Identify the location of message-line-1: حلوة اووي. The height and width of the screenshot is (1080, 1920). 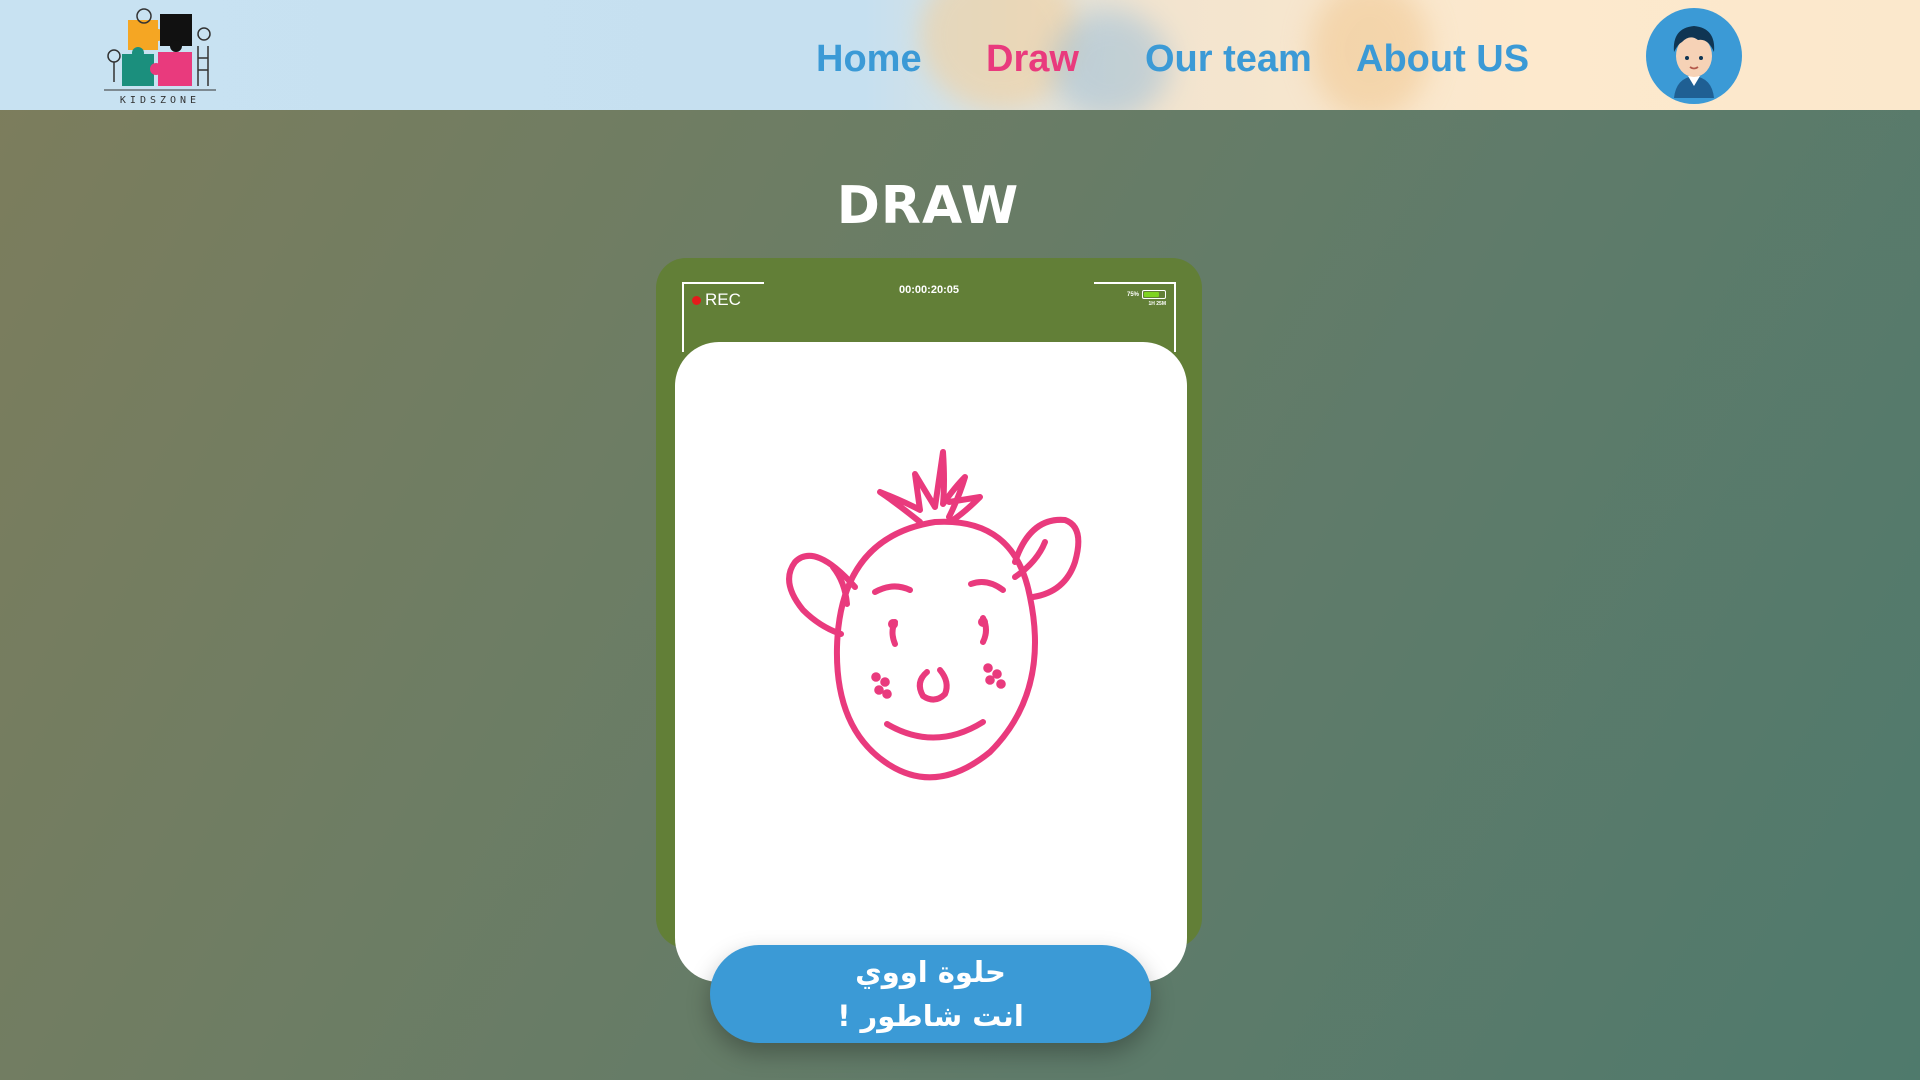
(930, 972).